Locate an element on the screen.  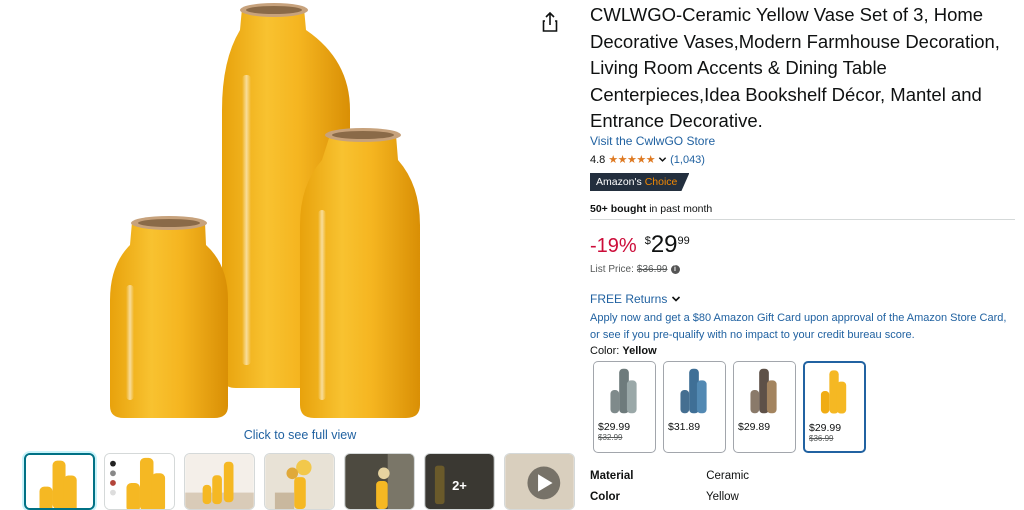
swatch-price: $31.89 is located at coordinates (684, 427).